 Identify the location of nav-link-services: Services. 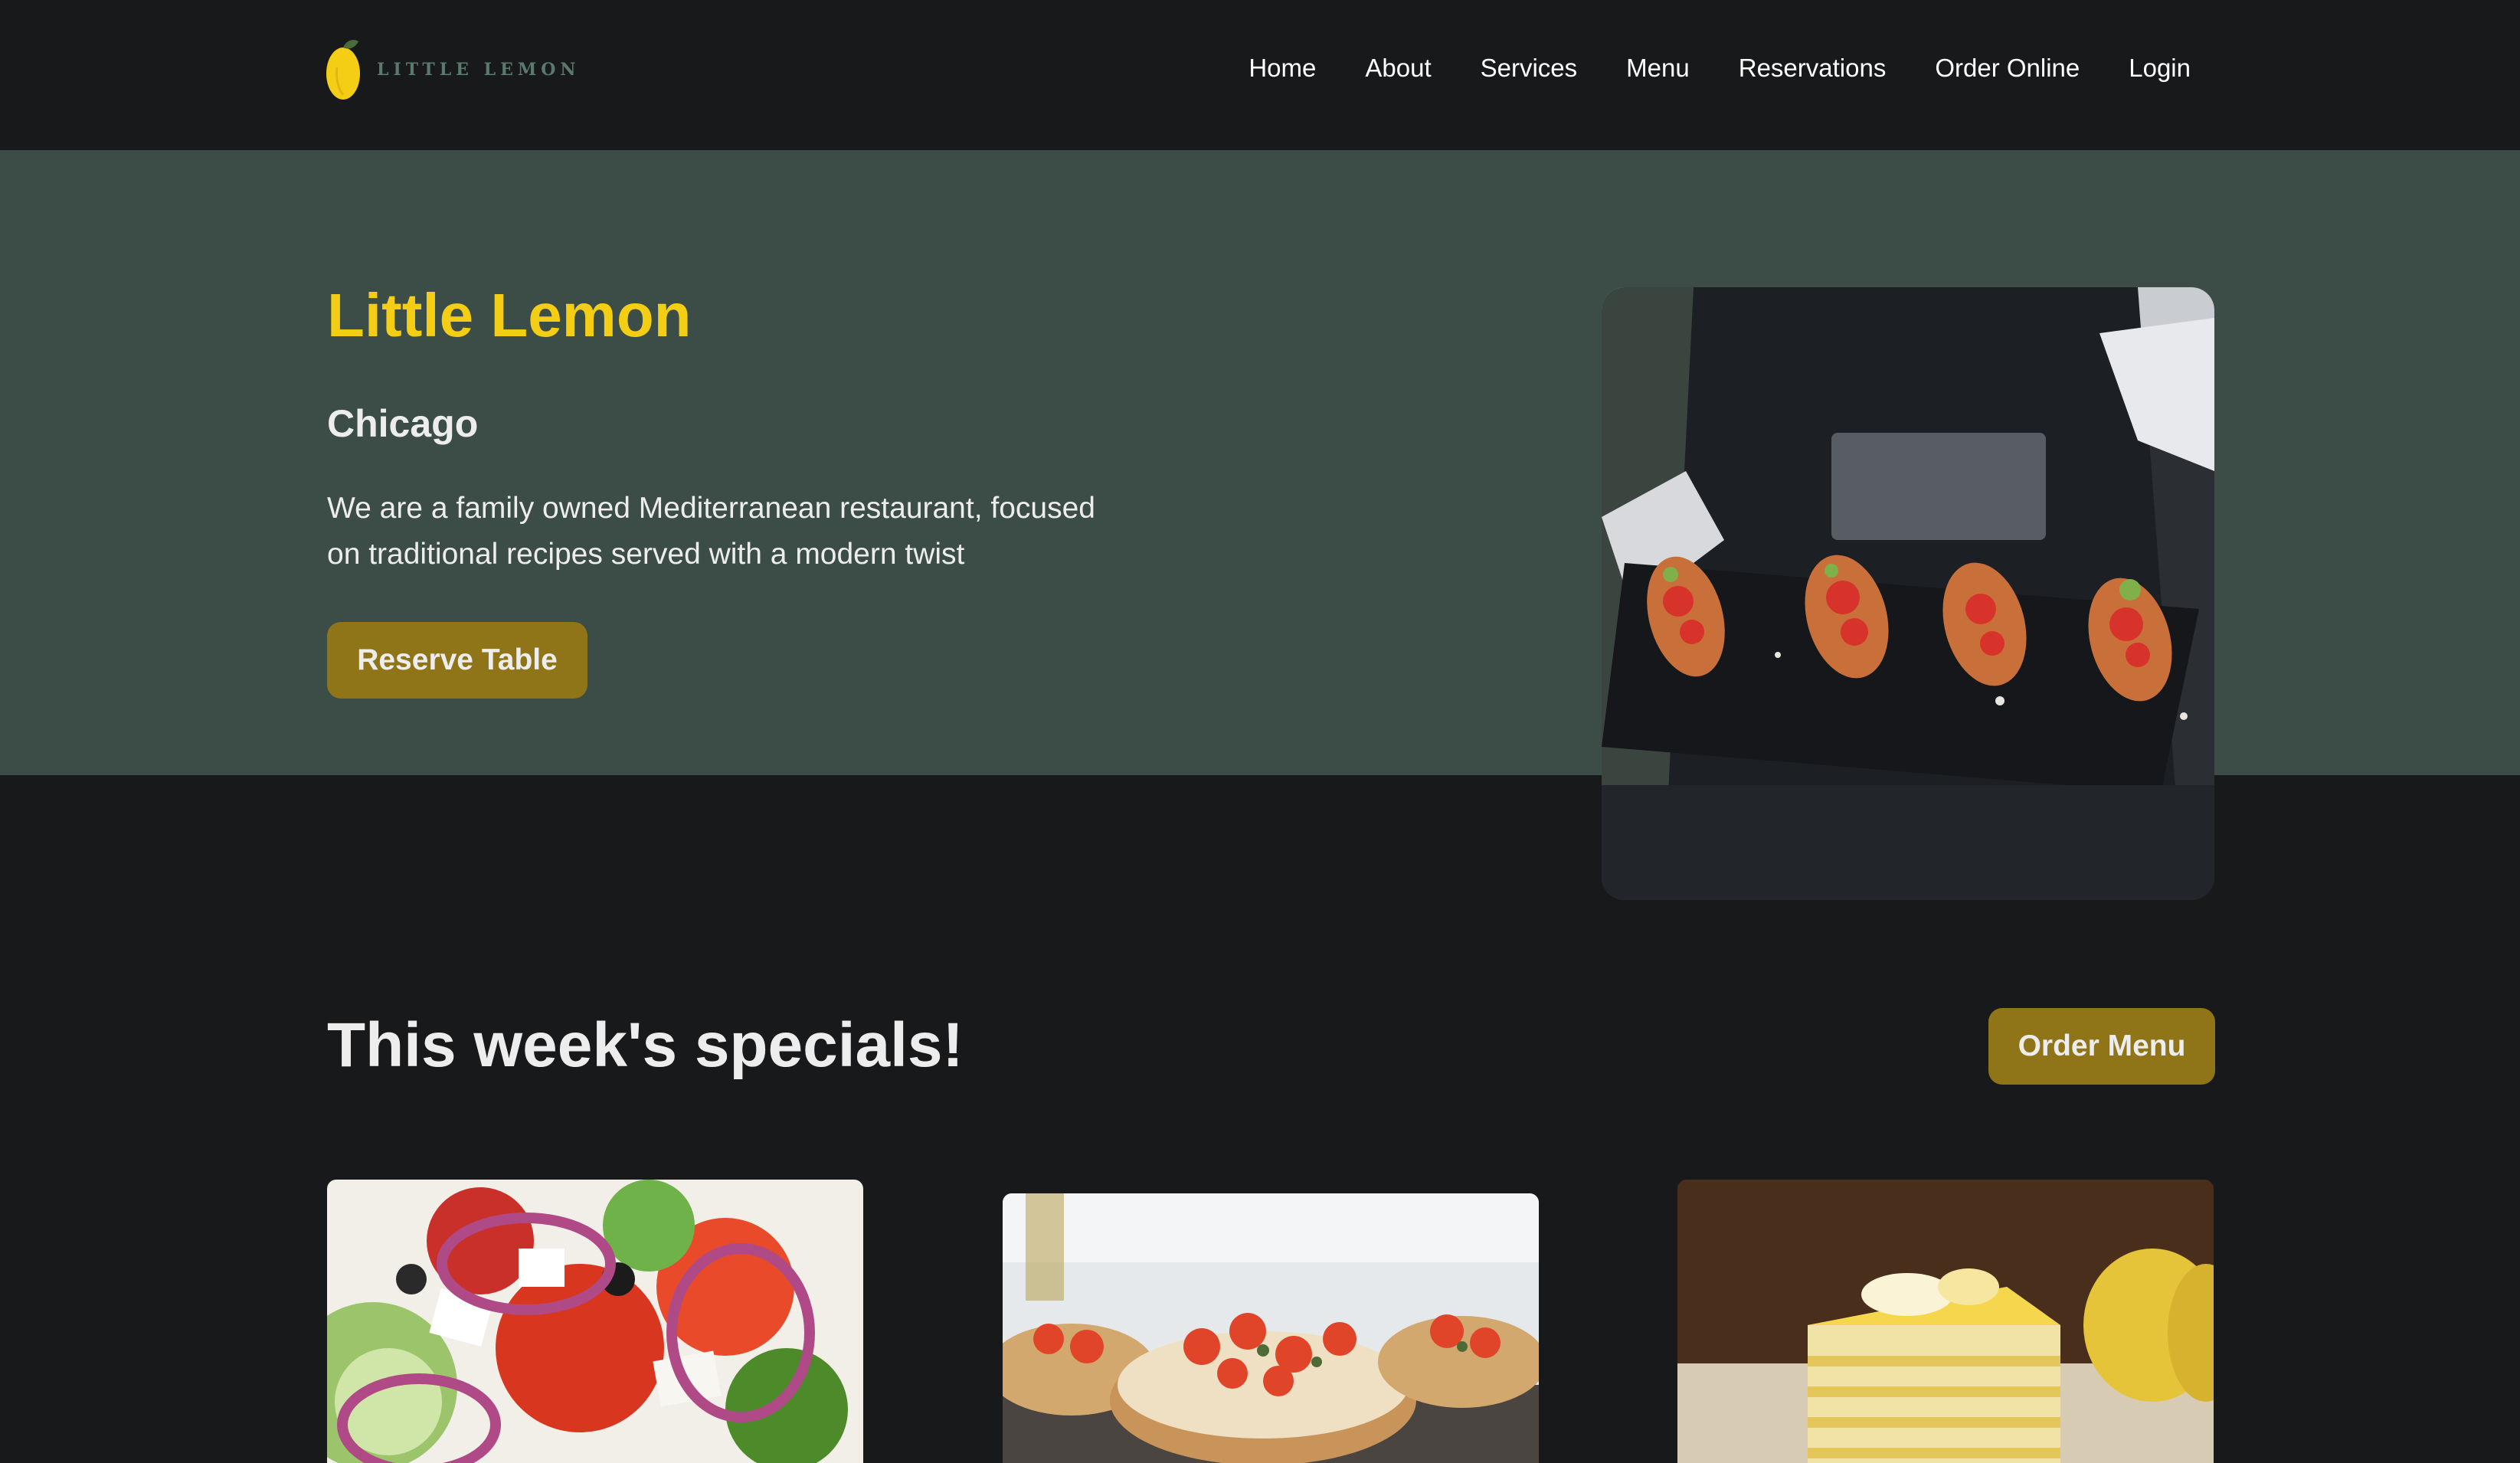
(1529, 68).